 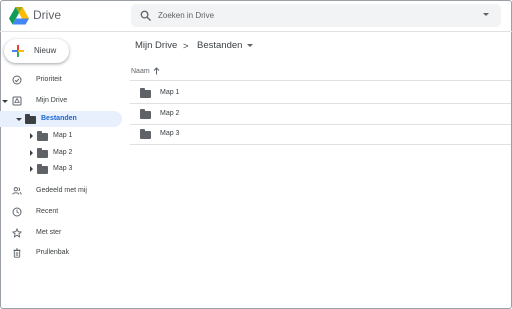 I want to click on breadcrumb-current: Bestanden, so click(x=219, y=45).